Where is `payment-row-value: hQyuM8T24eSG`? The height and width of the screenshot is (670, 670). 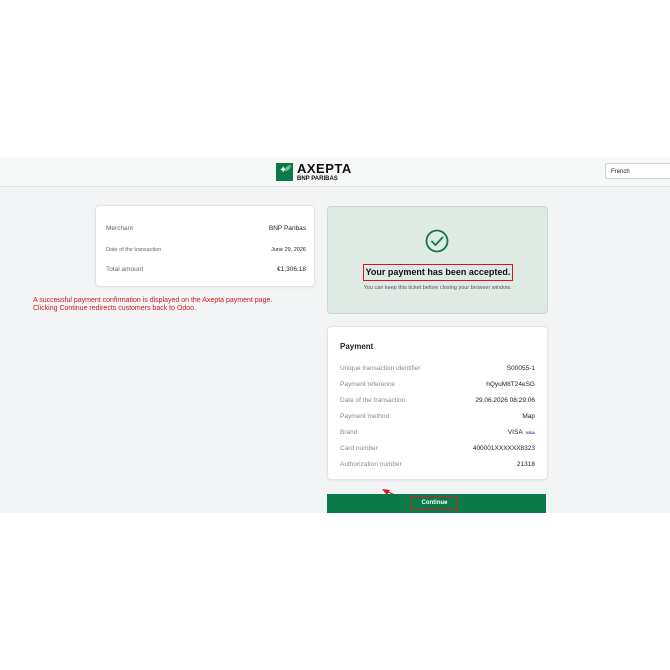
payment-row-value: hQyuM8T24eSG is located at coordinates (510, 384).